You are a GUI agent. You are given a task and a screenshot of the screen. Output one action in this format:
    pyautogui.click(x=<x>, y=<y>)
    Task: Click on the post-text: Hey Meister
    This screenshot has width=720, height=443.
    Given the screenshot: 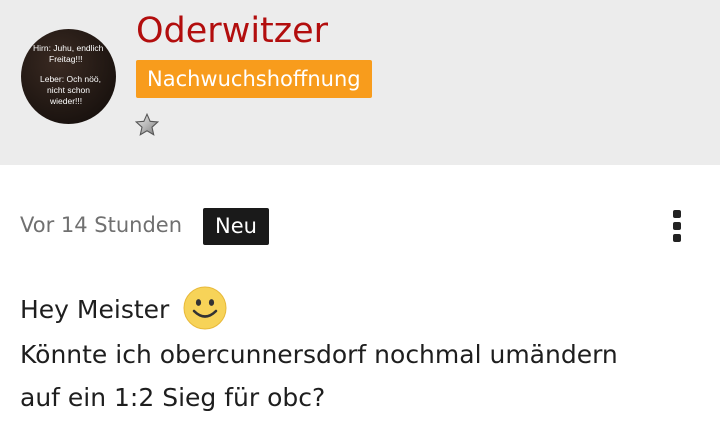 What is the action you would take?
    pyautogui.click(x=95, y=309)
    